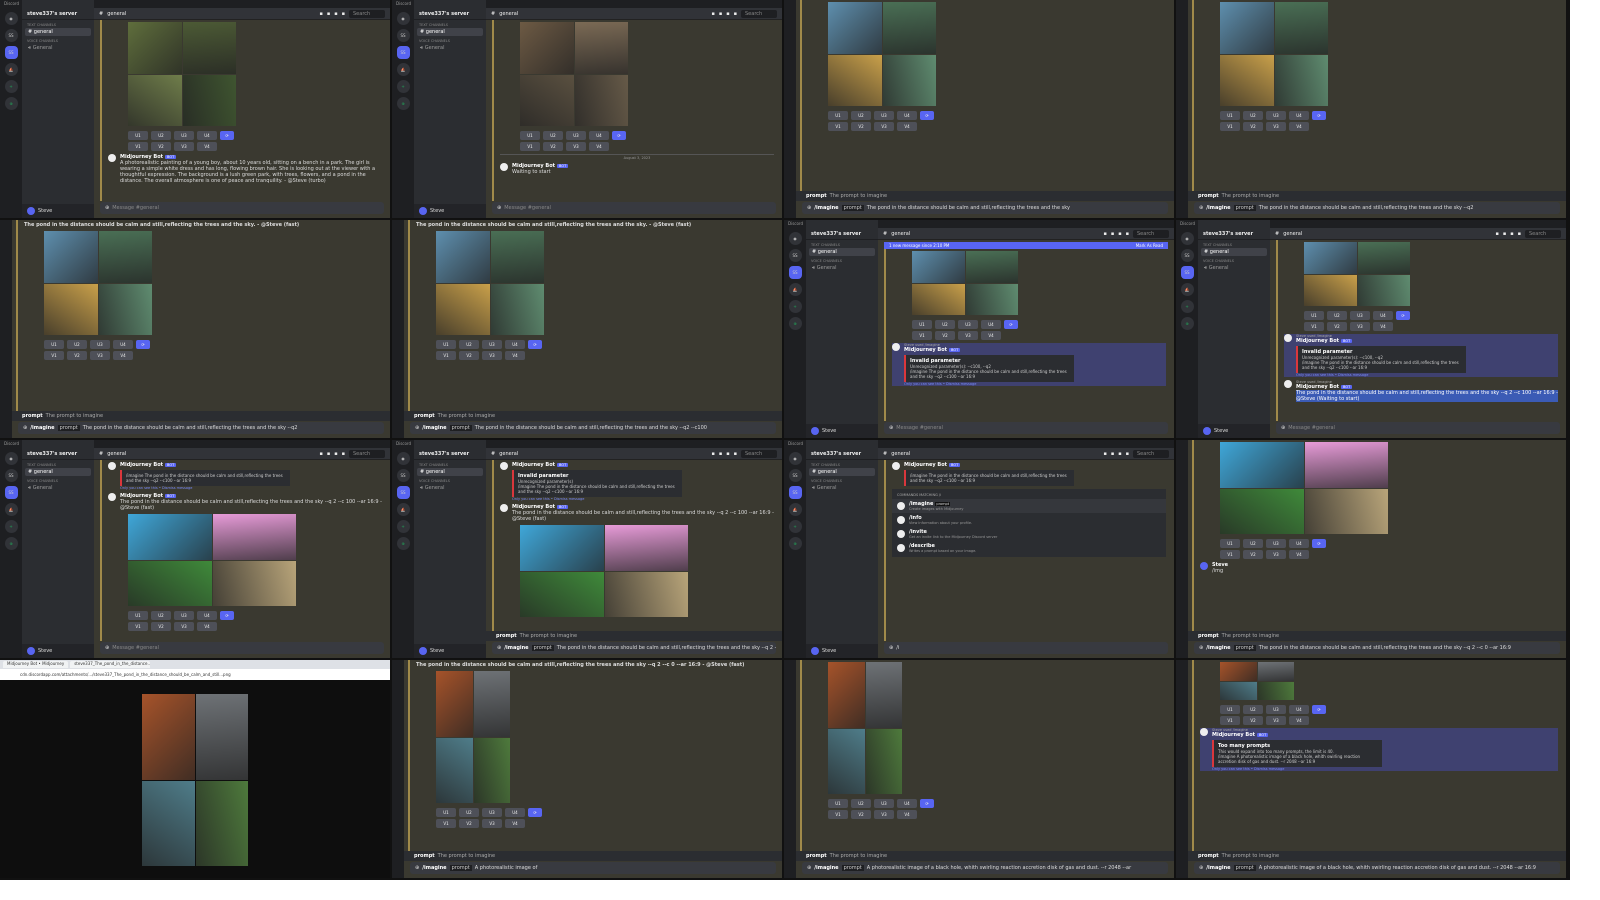 Image resolution: width=1600 pixels, height=900 pixels. Describe the element at coordinates (593, 868) in the screenshot. I see `message-input: ⊕/imagine prompt A photorealistic image of` at that location.